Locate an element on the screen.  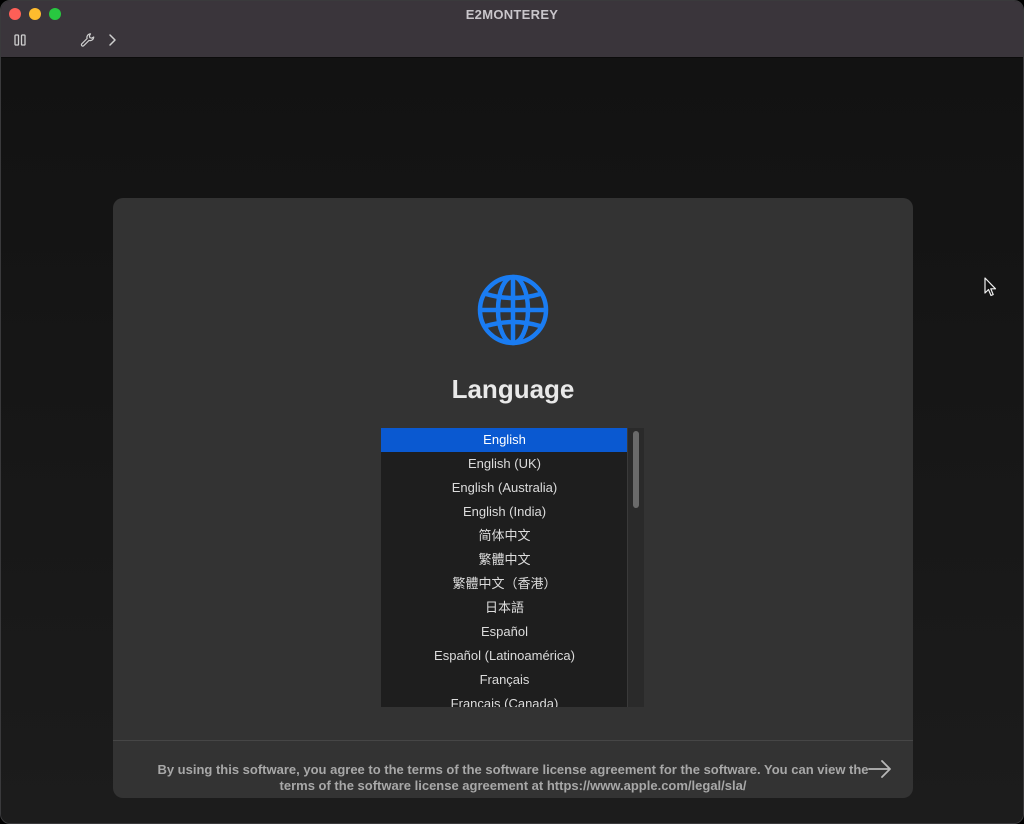
language-list-scrollbar is located at coordinates (635, 567).